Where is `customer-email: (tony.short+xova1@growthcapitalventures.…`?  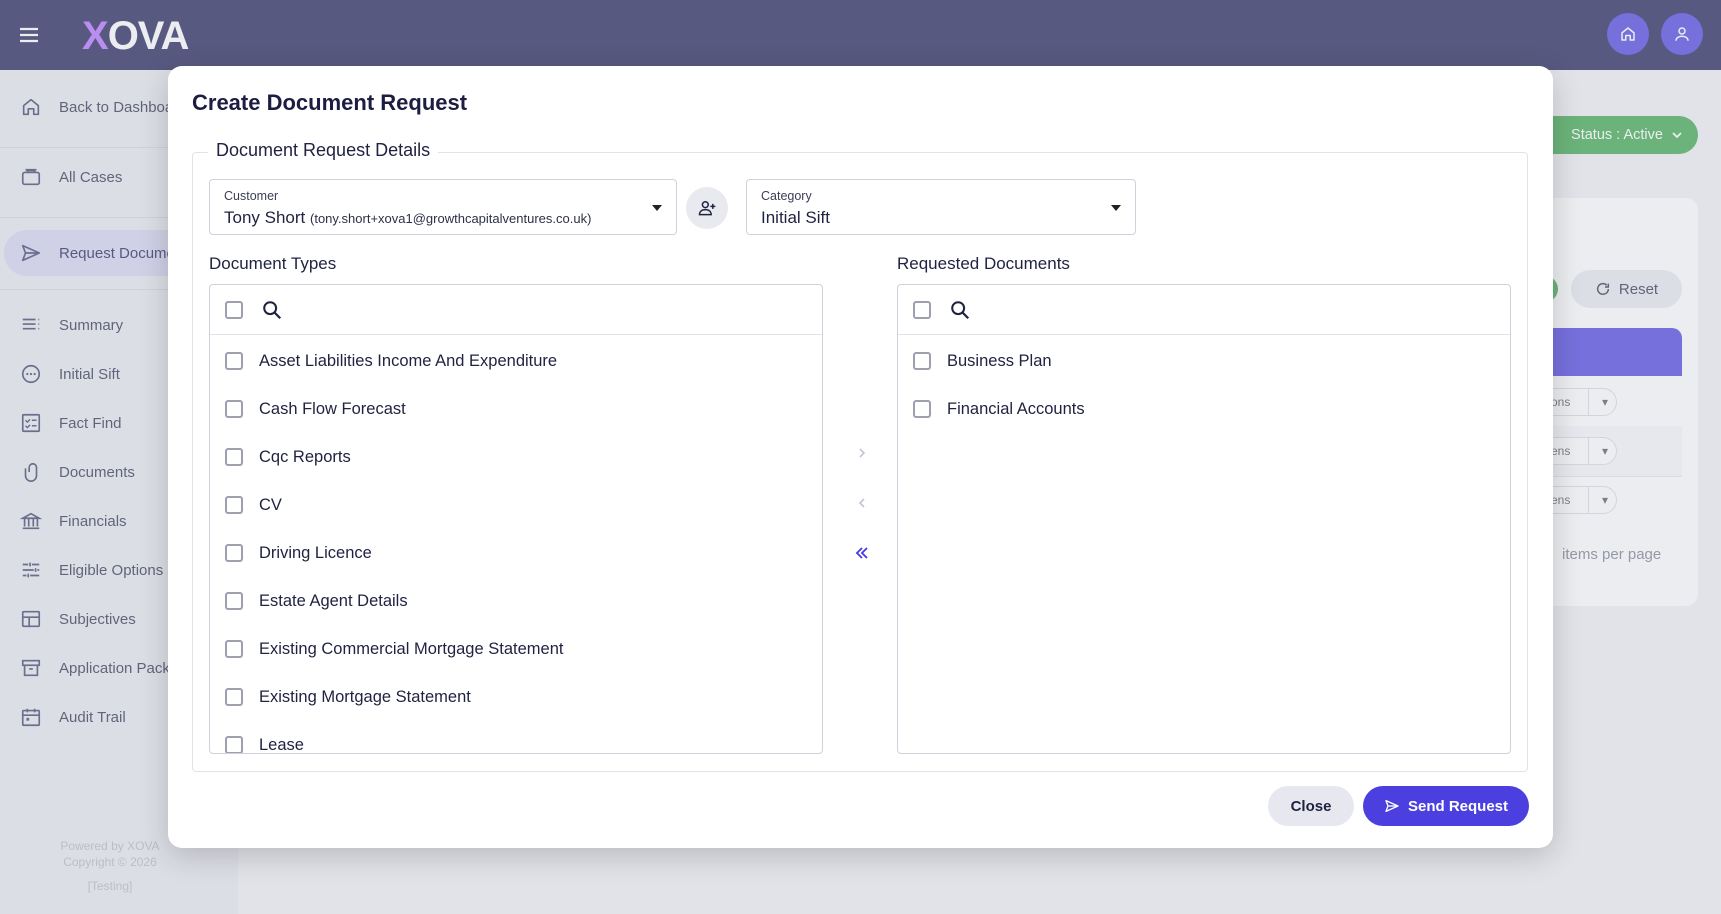
customer-email: (tony.short+xova1@growthcapitalventures.… is located at coordinates (451, 218).